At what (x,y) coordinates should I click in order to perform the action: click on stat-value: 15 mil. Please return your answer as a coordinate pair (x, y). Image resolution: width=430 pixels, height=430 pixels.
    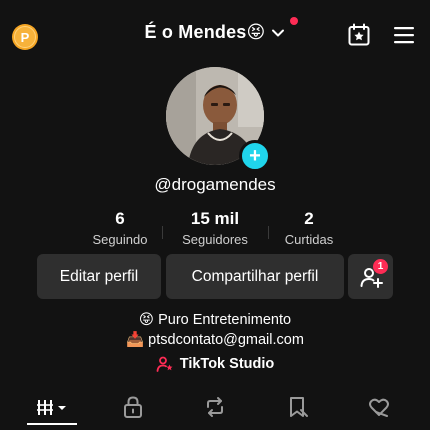
    Looking at the image, I should click on (215, 218).